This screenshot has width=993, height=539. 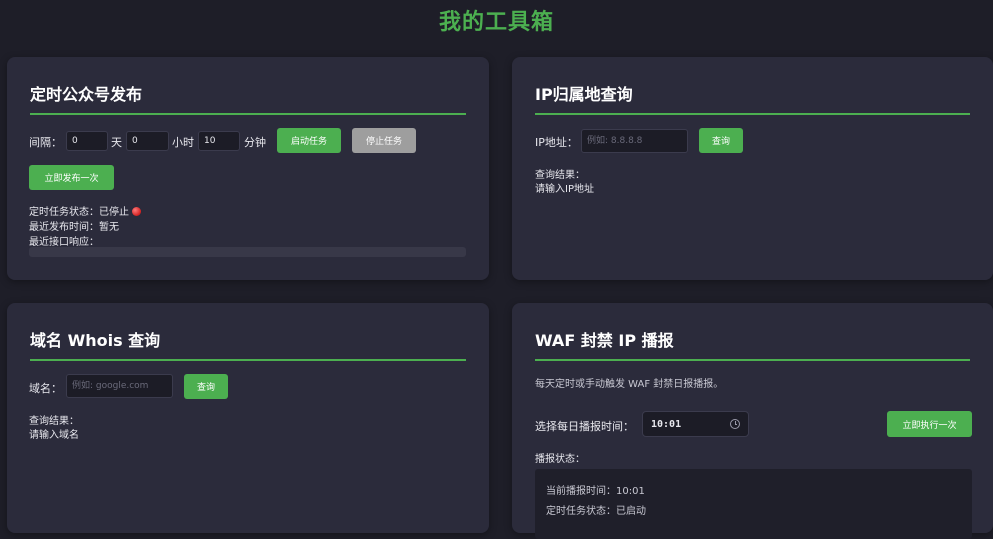 I want to click on domain-field-label: 域名：, so click(x=45, y=388).